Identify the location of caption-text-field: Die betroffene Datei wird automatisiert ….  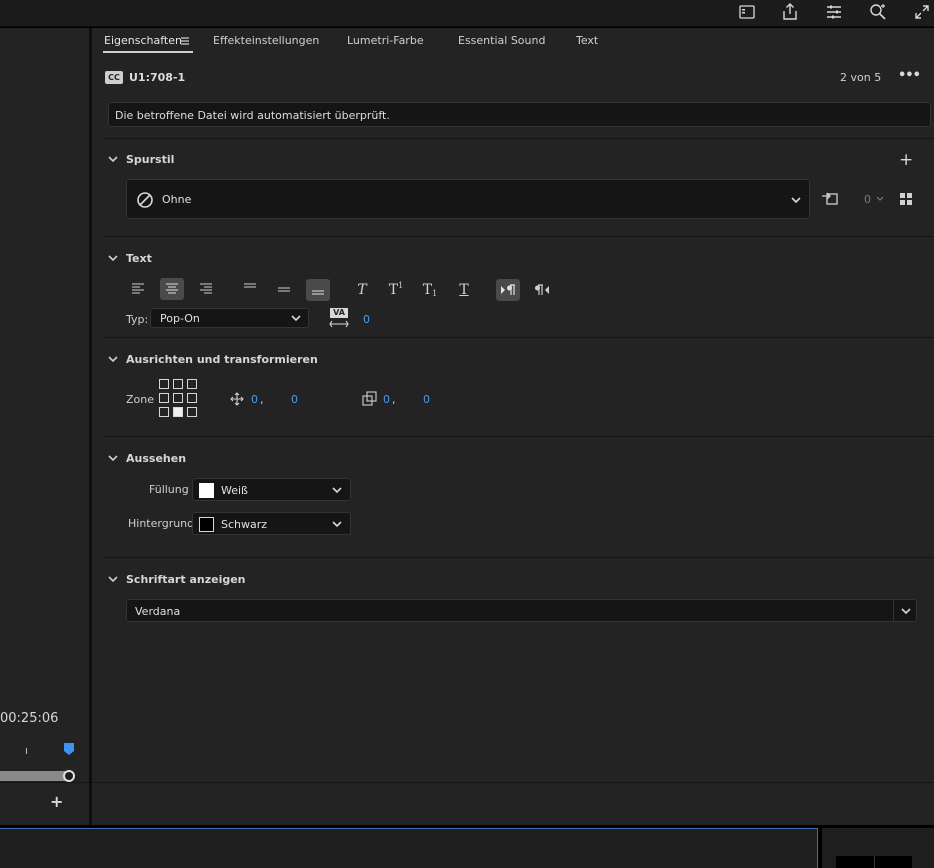
(519, 114).